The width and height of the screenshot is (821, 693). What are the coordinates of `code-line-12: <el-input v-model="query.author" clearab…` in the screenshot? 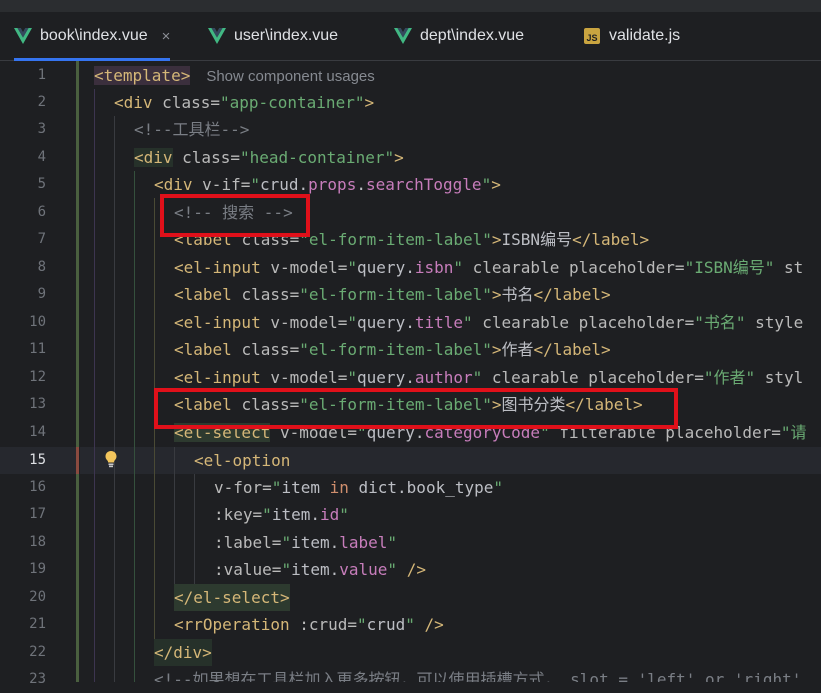 It's located at (489, 377).